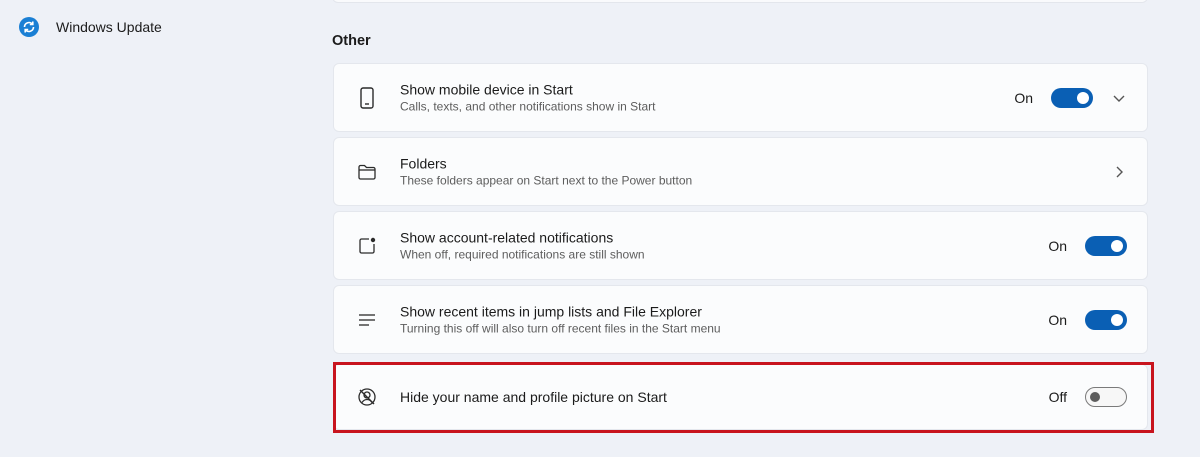 The image size is (1200, 457). What do you see at coordinates (486, 89) in the screenshot?
I see `setting-title: Show mobile device in Start` at bounding box center [486, 89].